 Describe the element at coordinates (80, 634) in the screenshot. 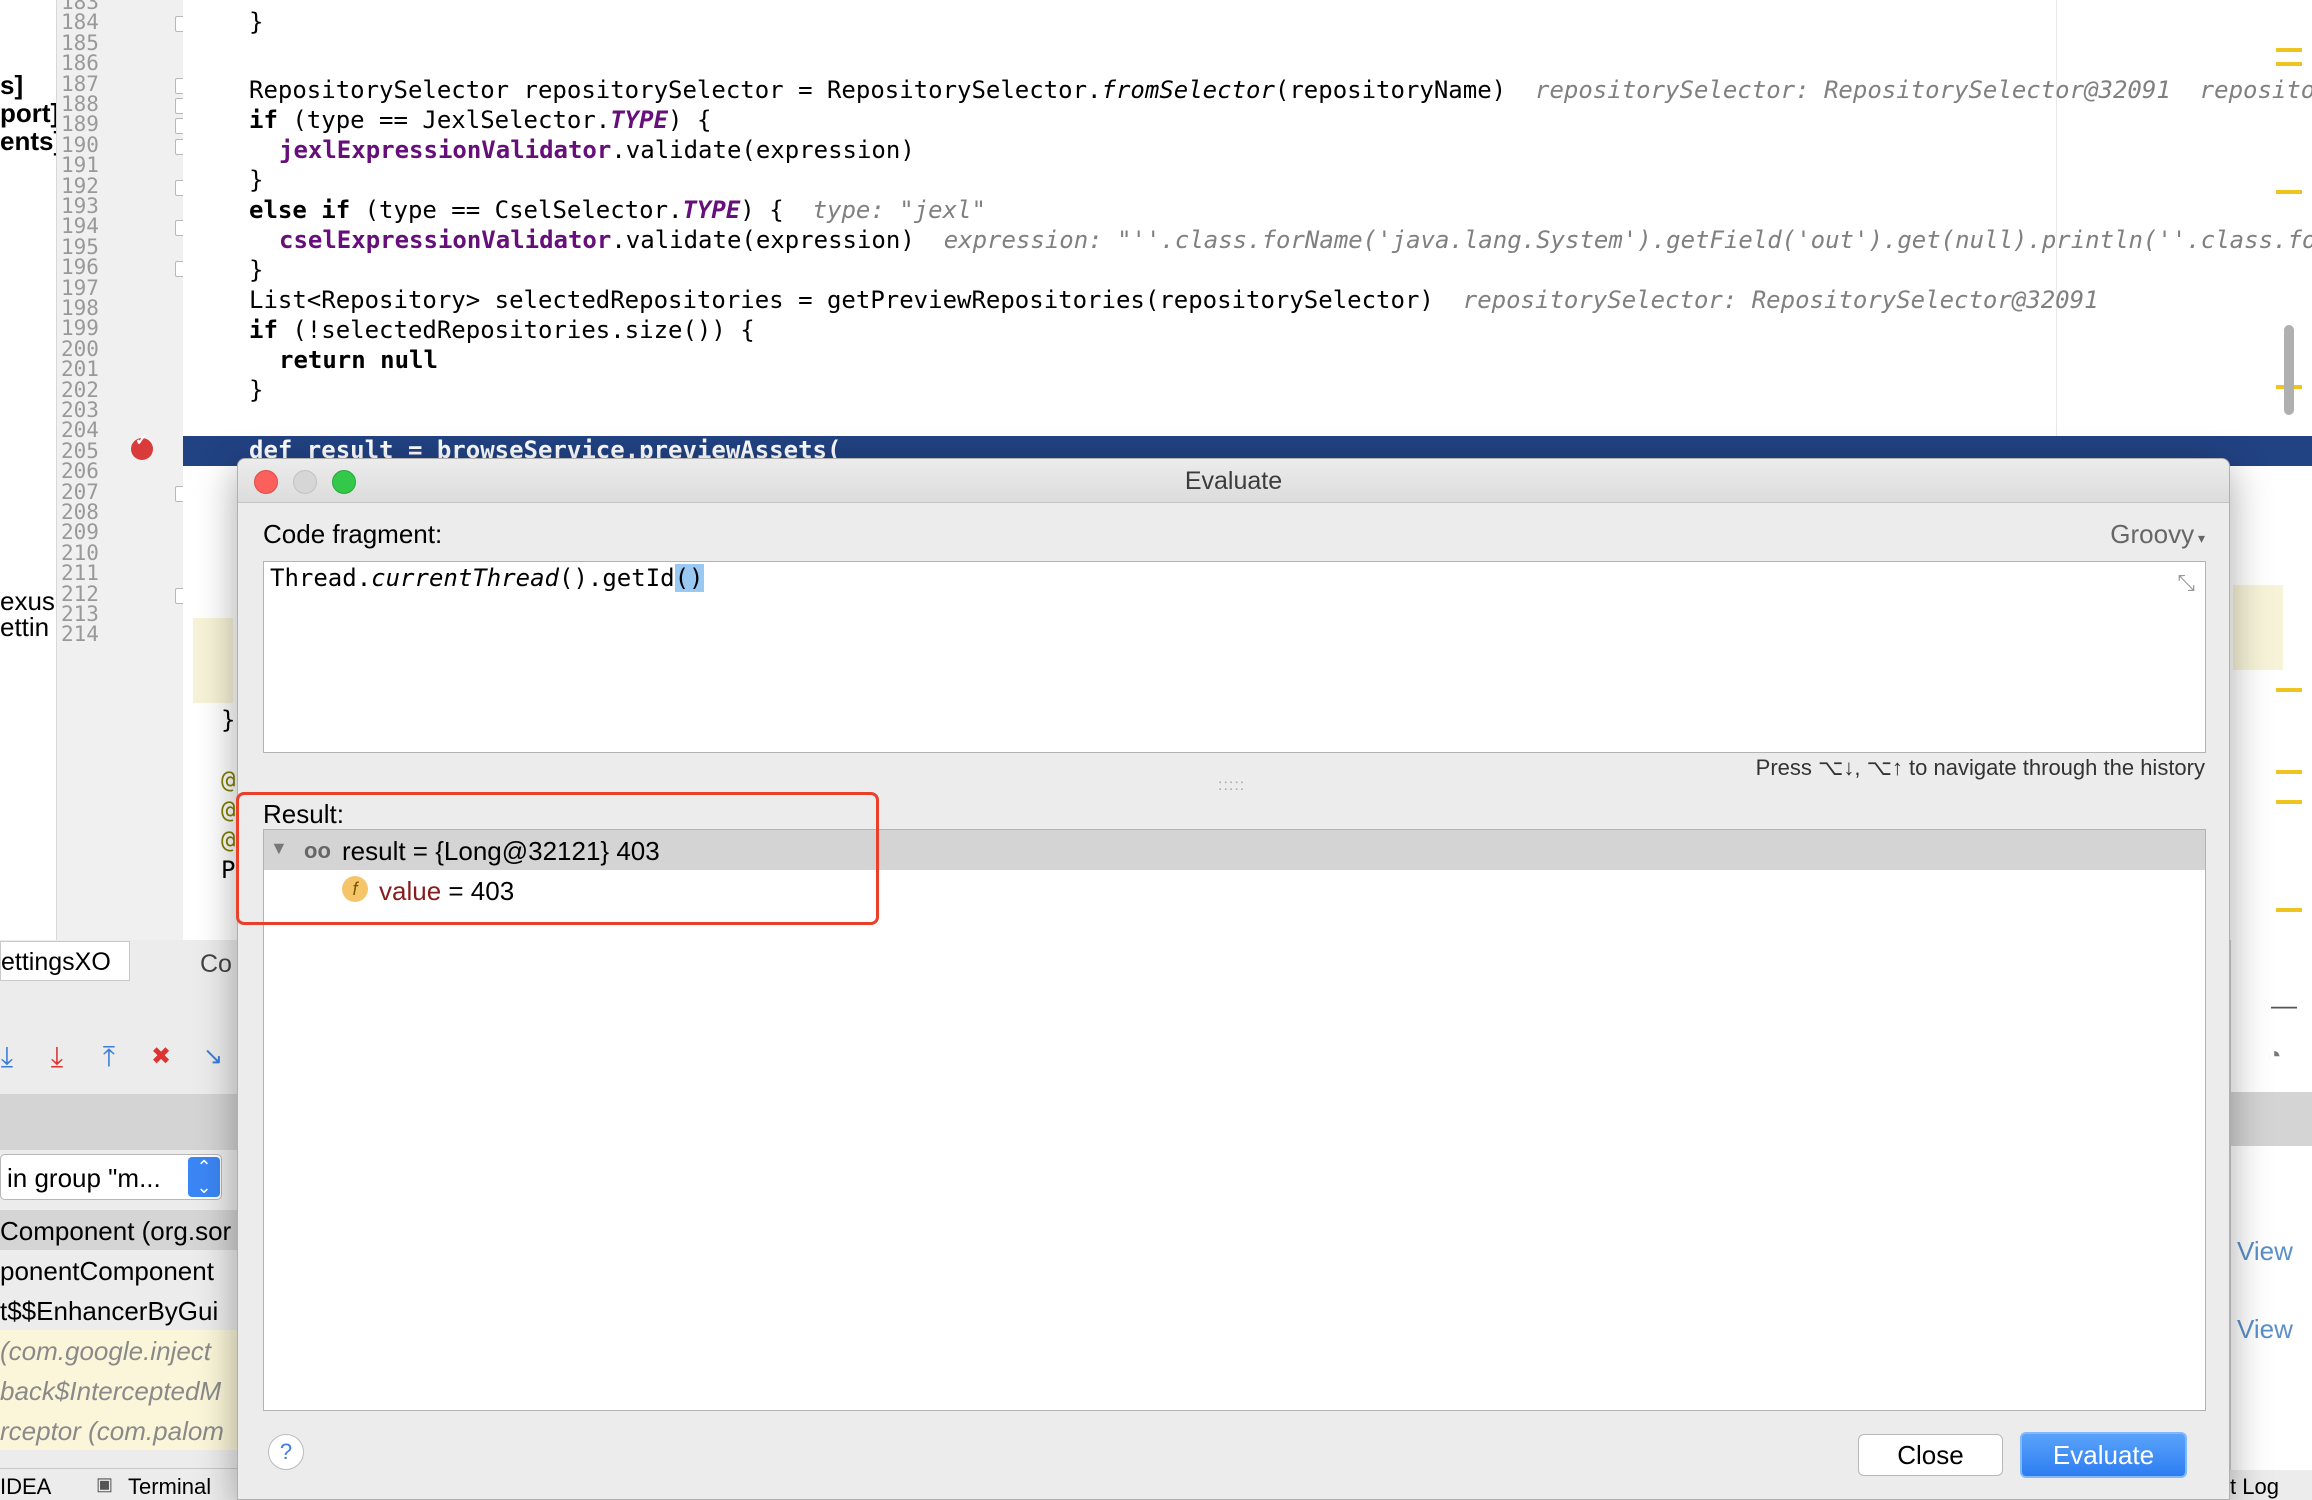

I see `line-number: 214` at that location.